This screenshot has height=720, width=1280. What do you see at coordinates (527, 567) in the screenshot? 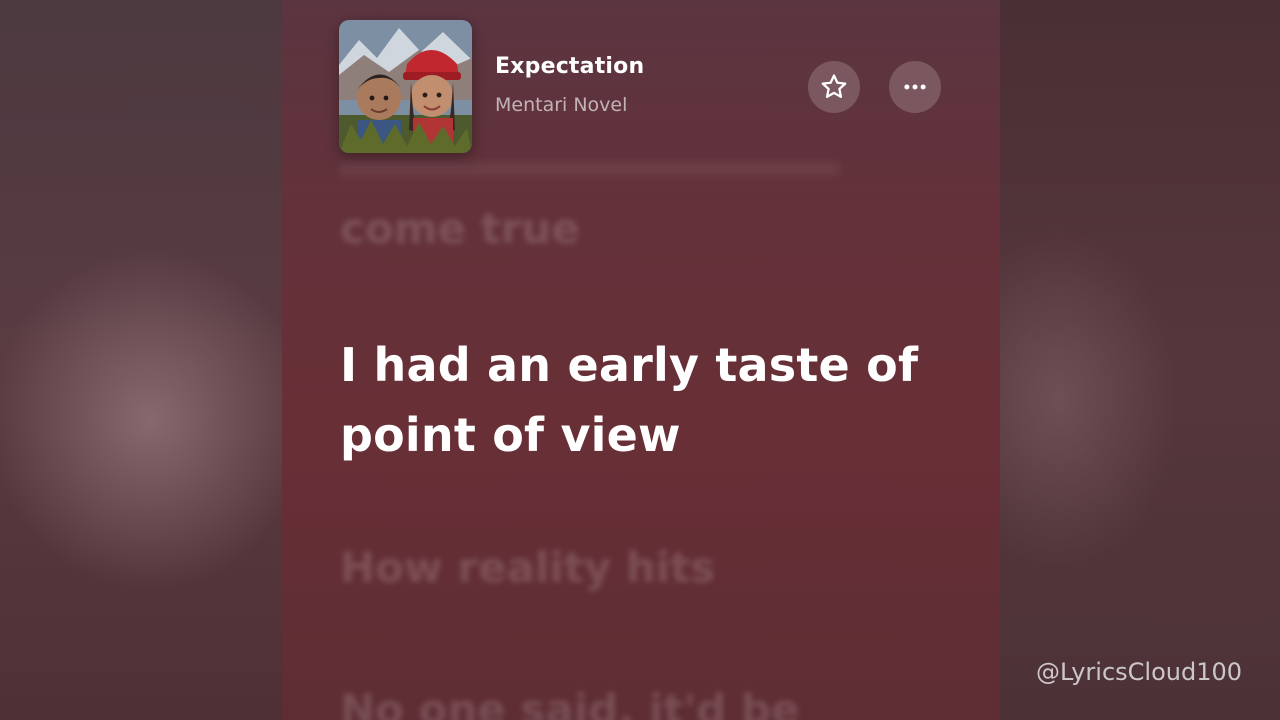
I see `lyric-line-next: How reality hits` at bounding box center [527, 567].